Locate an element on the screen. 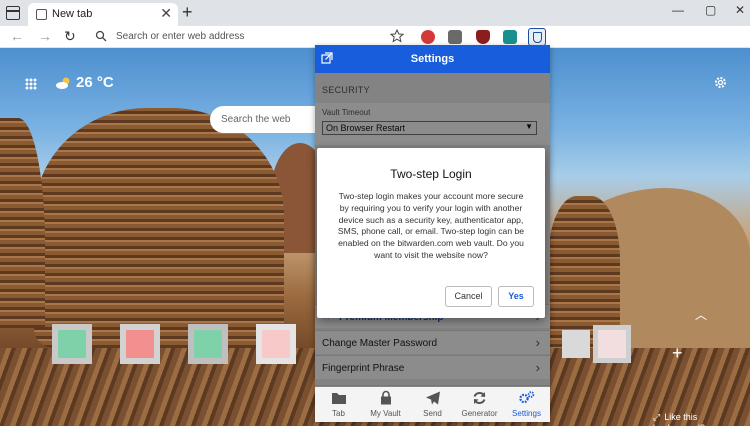 The width and height of the screenshot is (750, 426). forward-icon: → is located at coordinates (45, 36).